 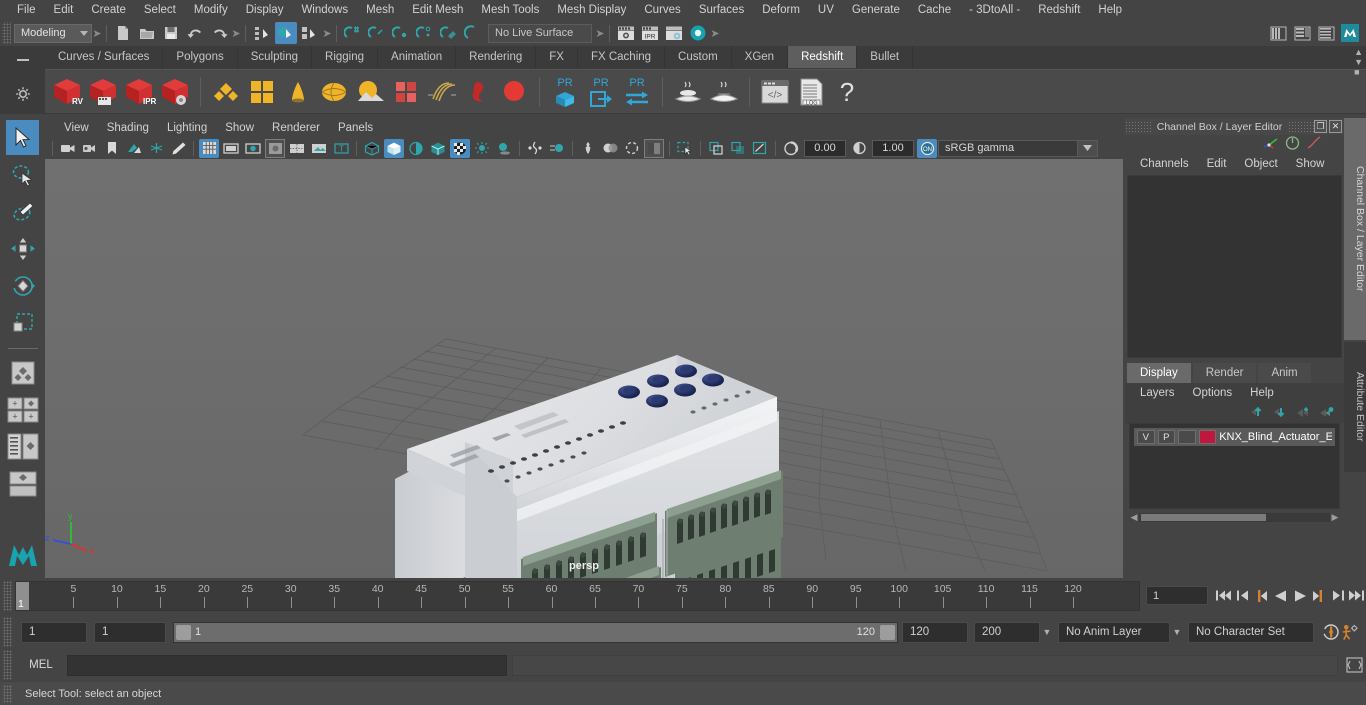 I want to click on axis-gizmo-icon, so click(x=1271, y=144).